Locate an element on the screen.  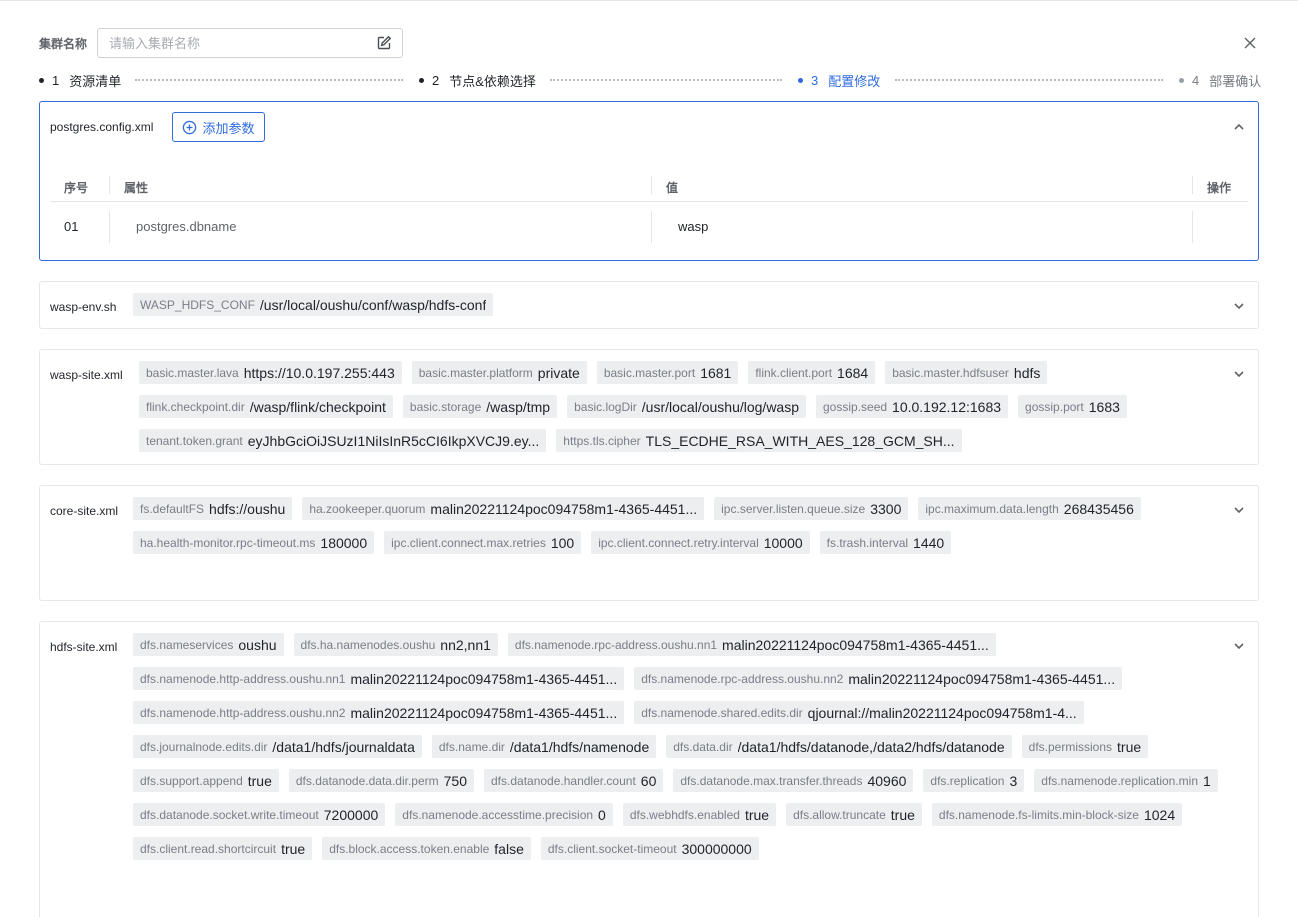
param-value: hdfs is located at coordinates (1027, 372).